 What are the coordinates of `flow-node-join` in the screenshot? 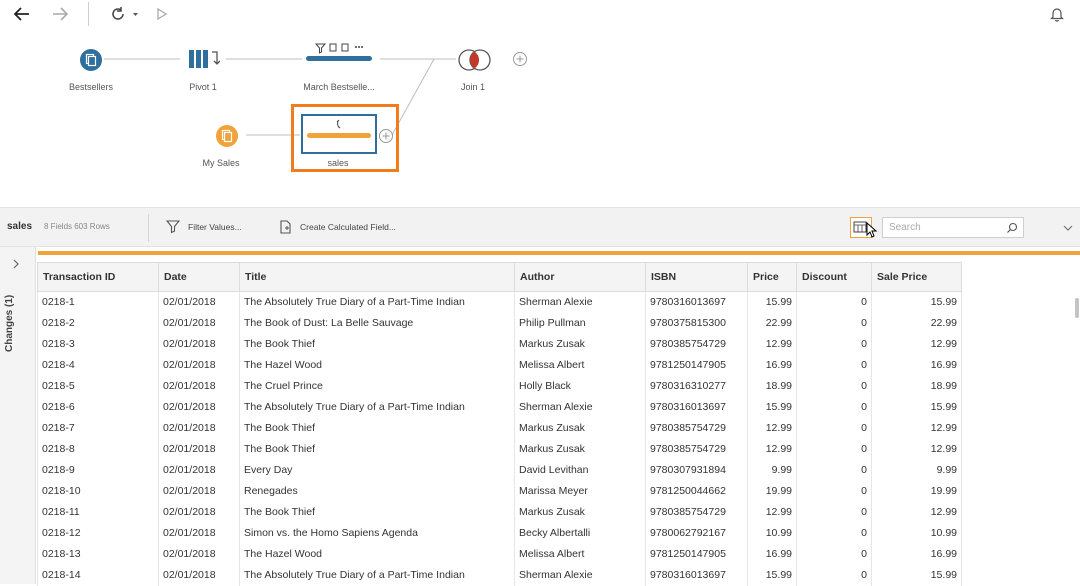 It's located at (475, 60).